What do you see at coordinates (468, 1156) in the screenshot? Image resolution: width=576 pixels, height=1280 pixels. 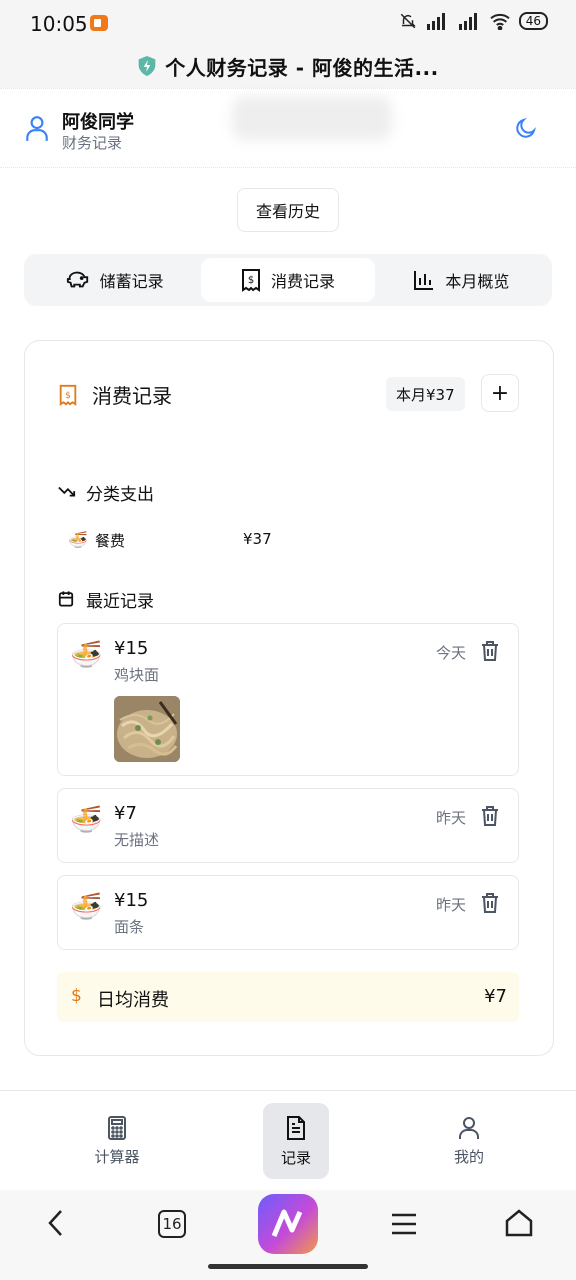 I see `nav-label: 我的` at bounding box center [468, 1156].